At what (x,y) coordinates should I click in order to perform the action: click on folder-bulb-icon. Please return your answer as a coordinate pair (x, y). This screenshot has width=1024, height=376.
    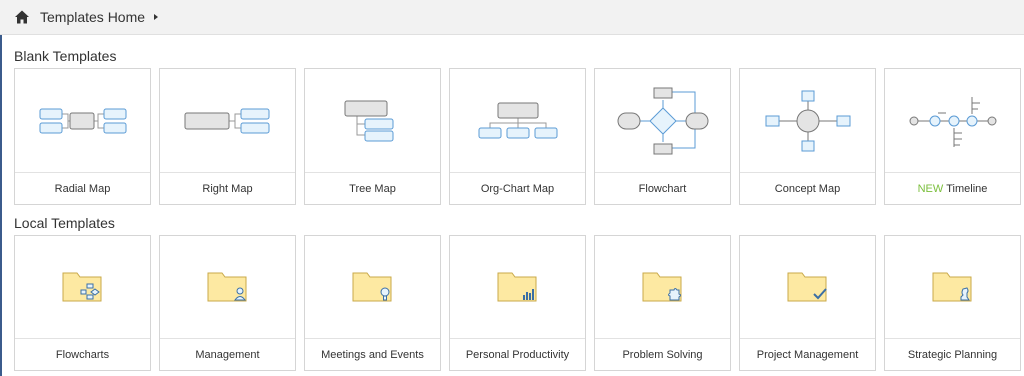
    Looking at the image, I should click on (371, 287).